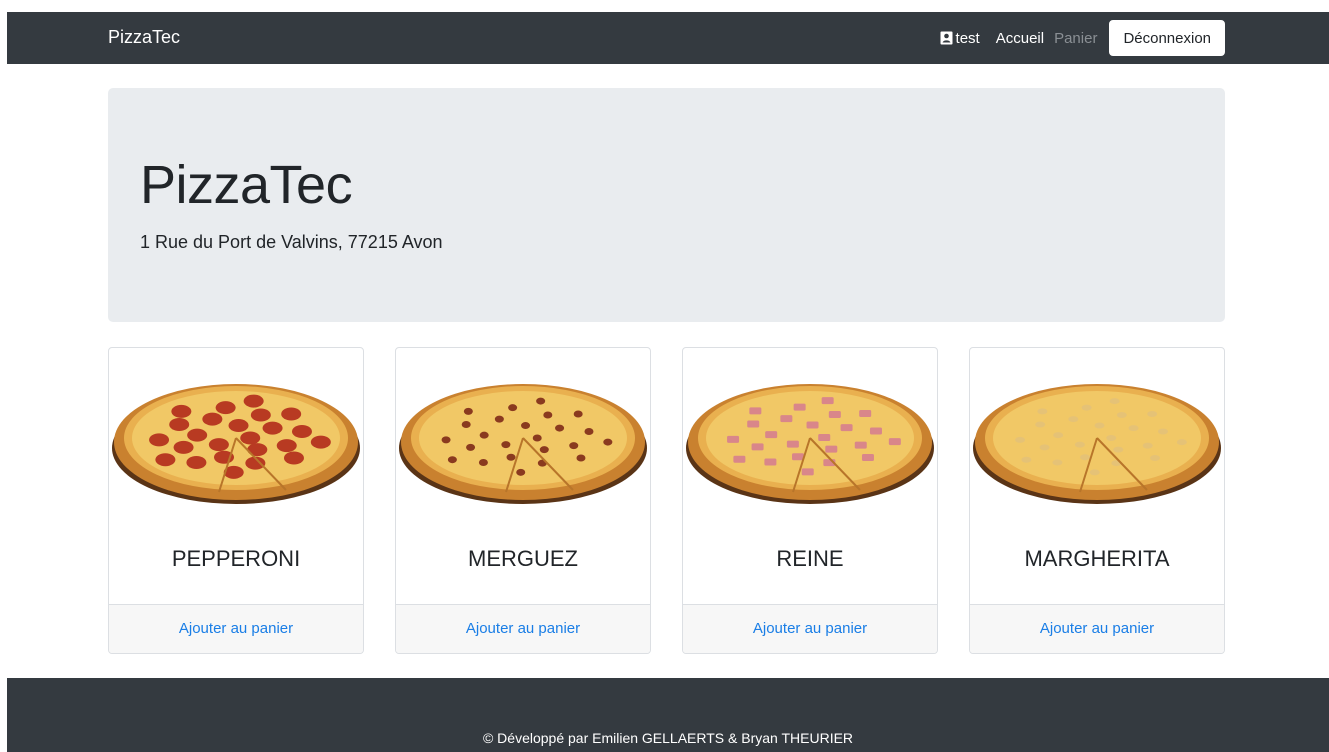 The height and width of the screenshot is (752, 1329). I want to click on pizza-margherita-image, so click(1097, 444).